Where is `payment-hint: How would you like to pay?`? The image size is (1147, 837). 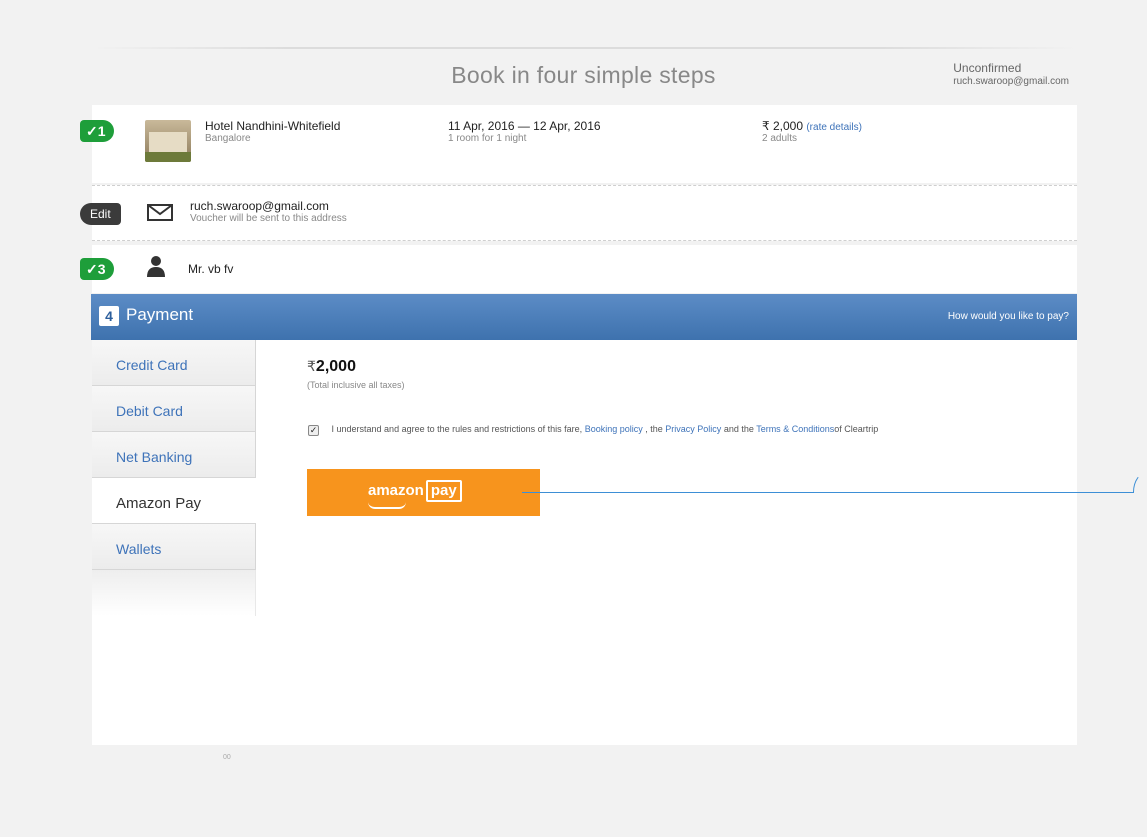
payment-hint: How would you like to pay? is located at coordinates (1008, 316).